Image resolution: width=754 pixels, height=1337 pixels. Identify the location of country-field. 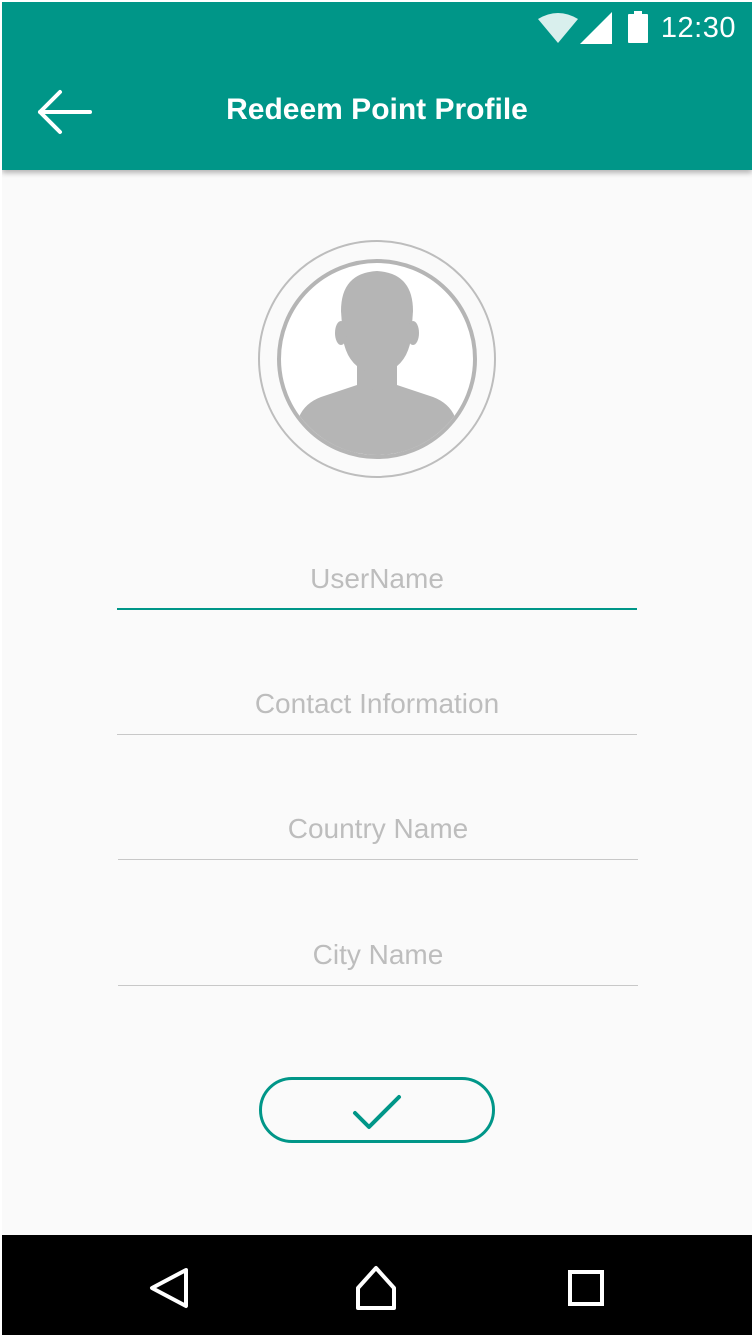
(378, 830).